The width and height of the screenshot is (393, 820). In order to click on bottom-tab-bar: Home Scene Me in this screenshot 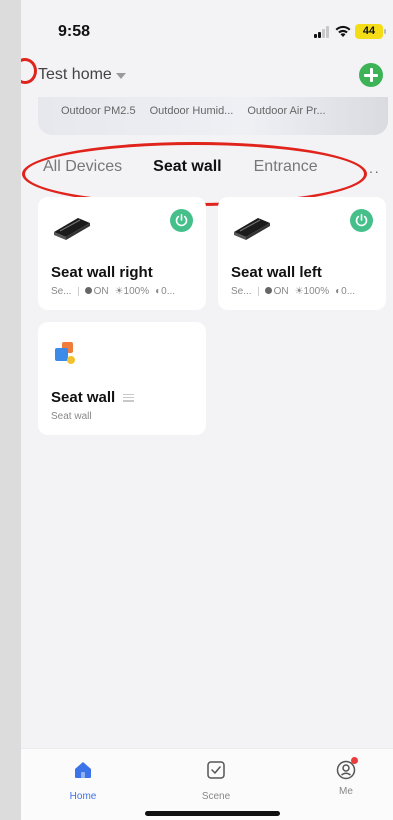, I will do `click(207, 784)`.